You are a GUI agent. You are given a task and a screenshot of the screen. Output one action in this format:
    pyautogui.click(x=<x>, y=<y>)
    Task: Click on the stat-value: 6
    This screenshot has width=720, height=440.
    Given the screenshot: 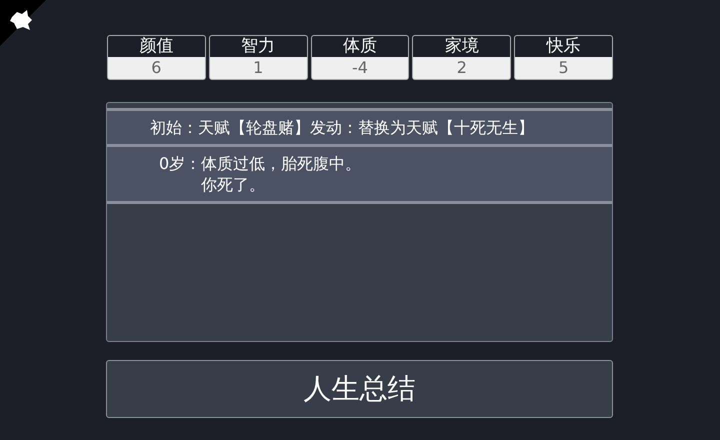 What is the action you would take?
    pyautogui.click(x=156, y=68)
    